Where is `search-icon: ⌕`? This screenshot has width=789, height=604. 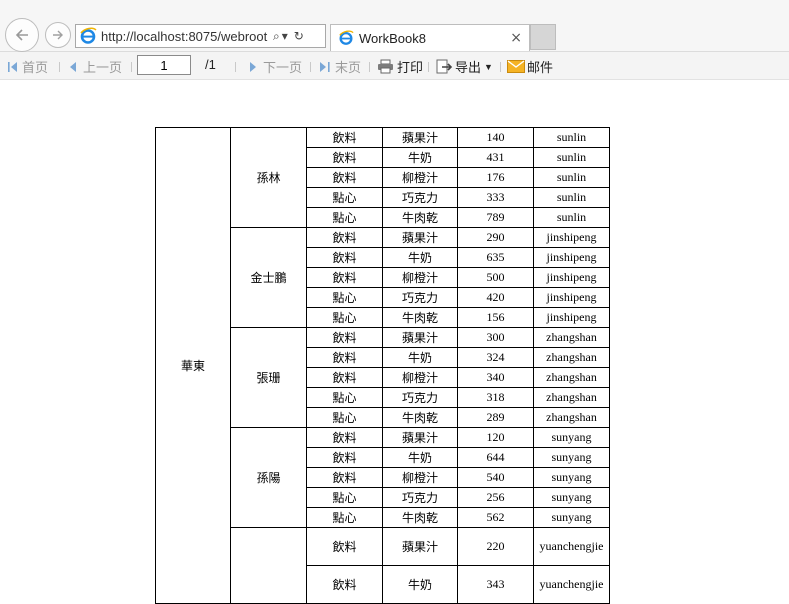
search-icon: ⌕ is located at coordinates (276, 36).